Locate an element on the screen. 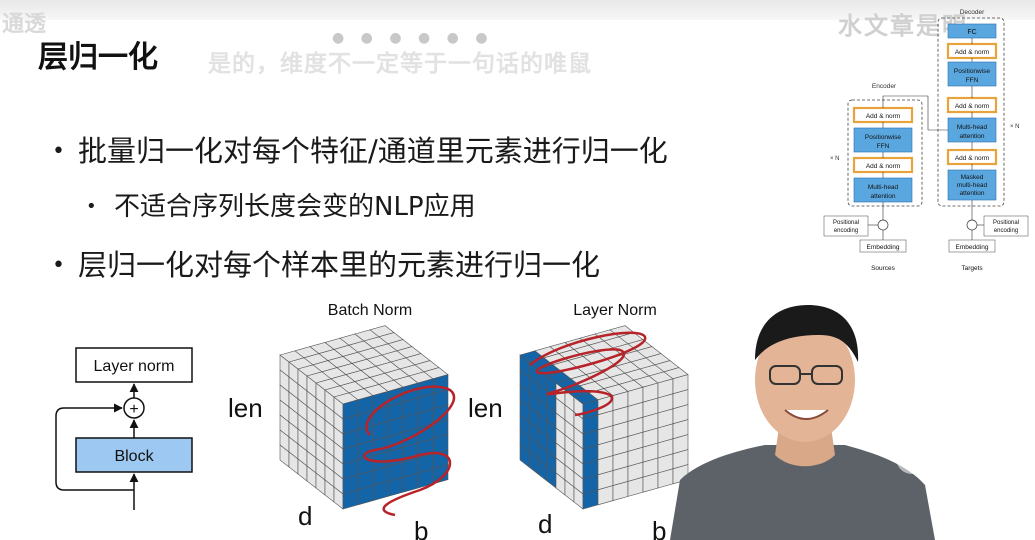  residual-block-diagram: Layer norm + Block is located at coordinates (124, 428).